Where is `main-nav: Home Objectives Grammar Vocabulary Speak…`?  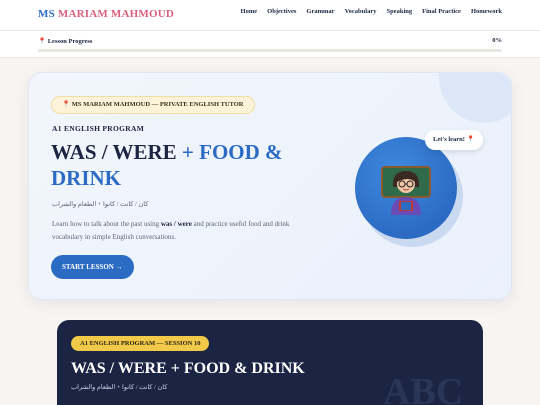
main-nav: Home Objectives Grammar Vocabulary Speak… is located at coordinates (371, 11).